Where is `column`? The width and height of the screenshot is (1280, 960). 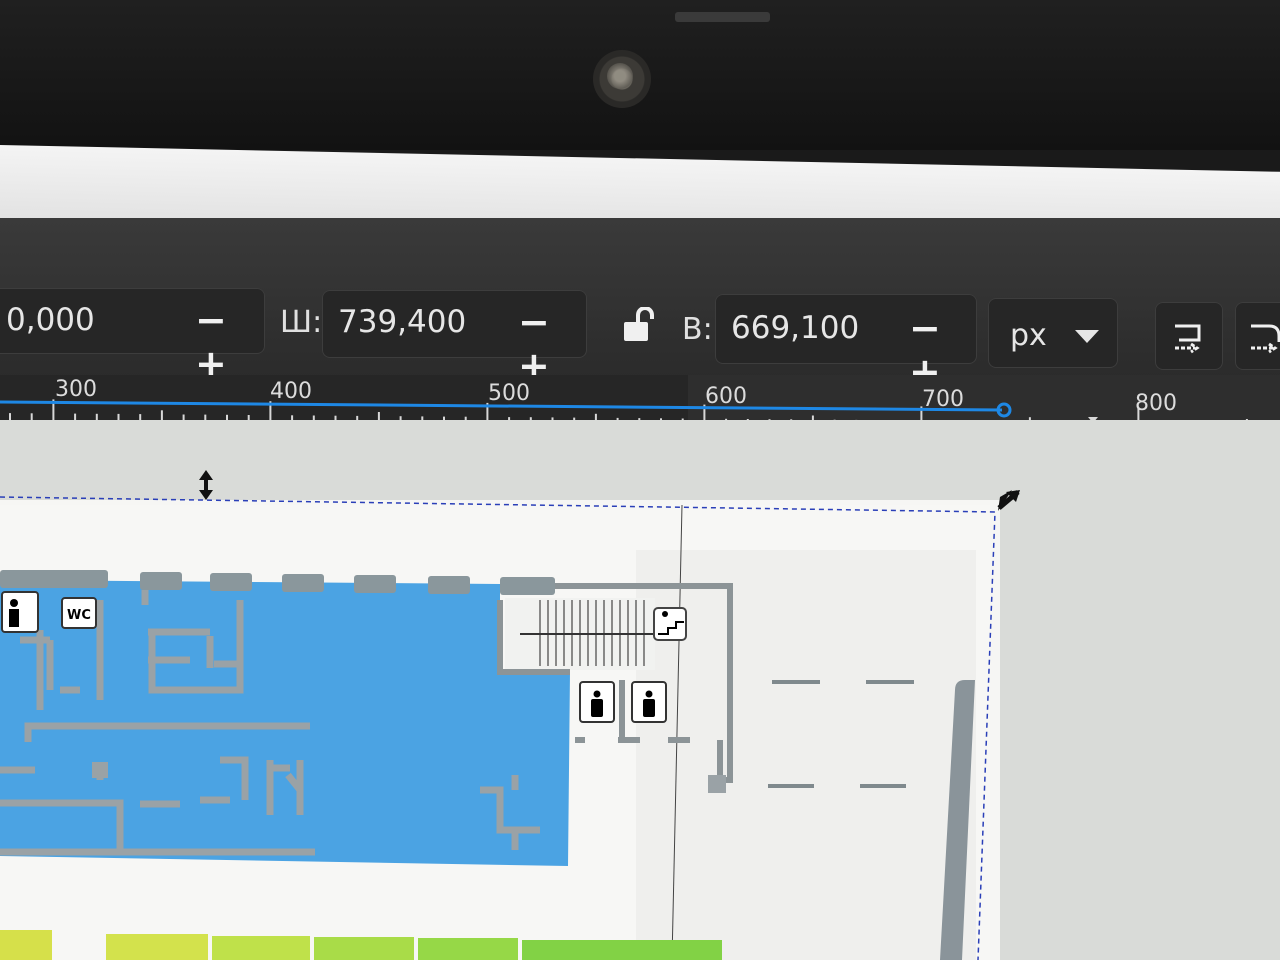
column is located at coordinates (100, 770).